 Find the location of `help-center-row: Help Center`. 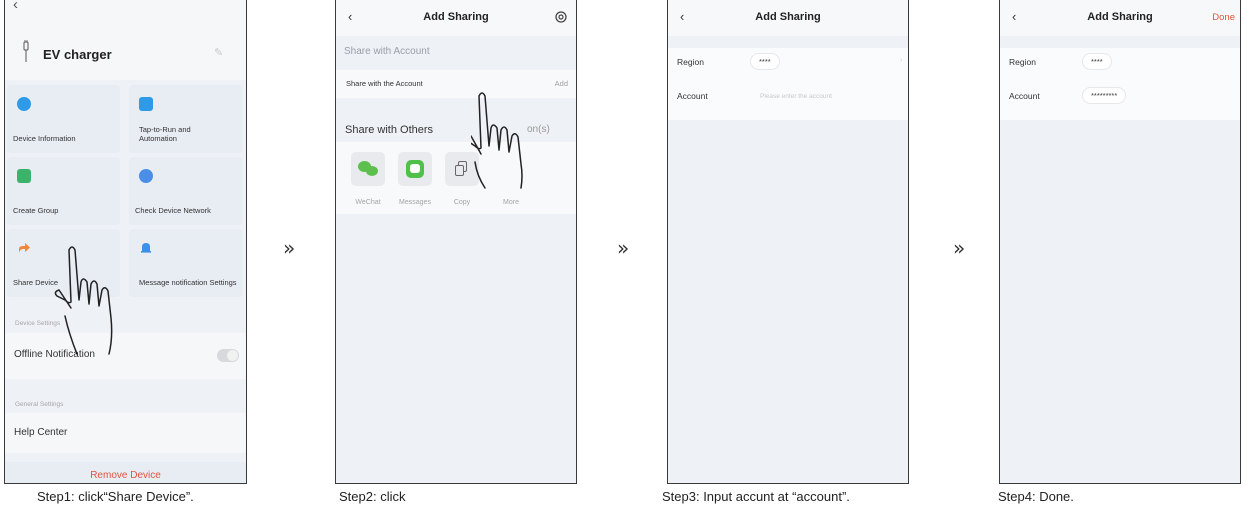

help-center-row: Help Center is located at coordinates (125, 433).